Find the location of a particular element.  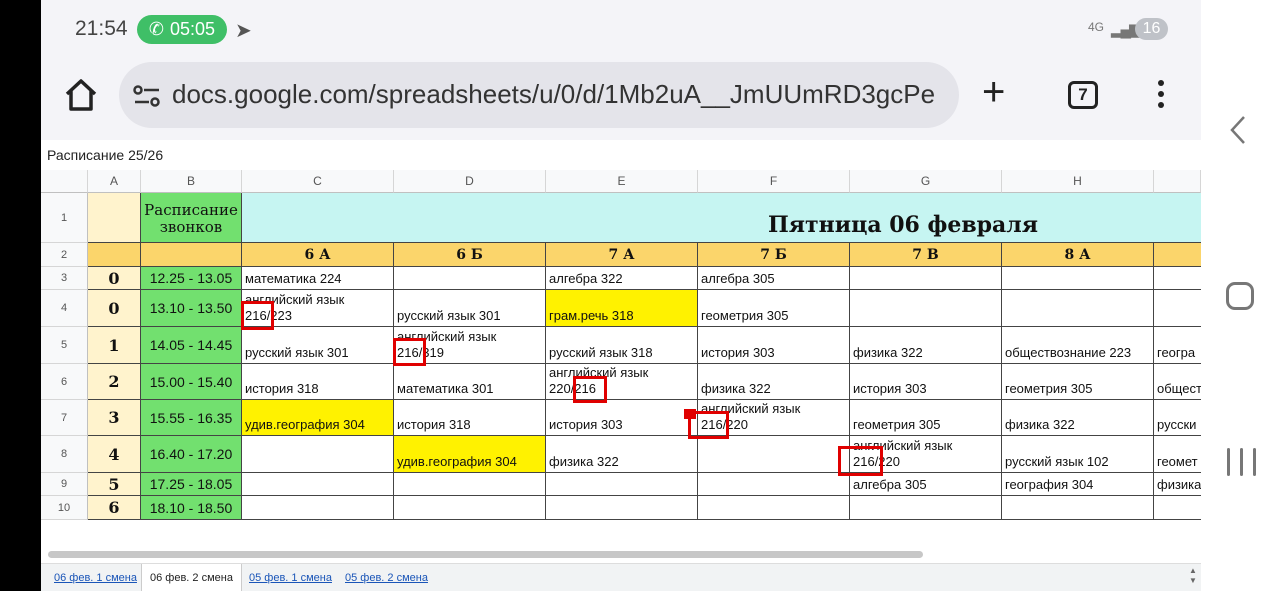

class-header-7b: 7 Б is located at coordinates (774, 255).